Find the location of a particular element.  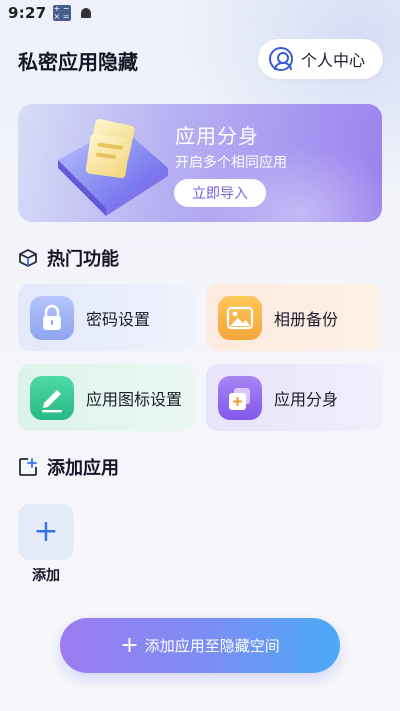

app-clone-card: 应用分身 is located at coordinates (294, 397).